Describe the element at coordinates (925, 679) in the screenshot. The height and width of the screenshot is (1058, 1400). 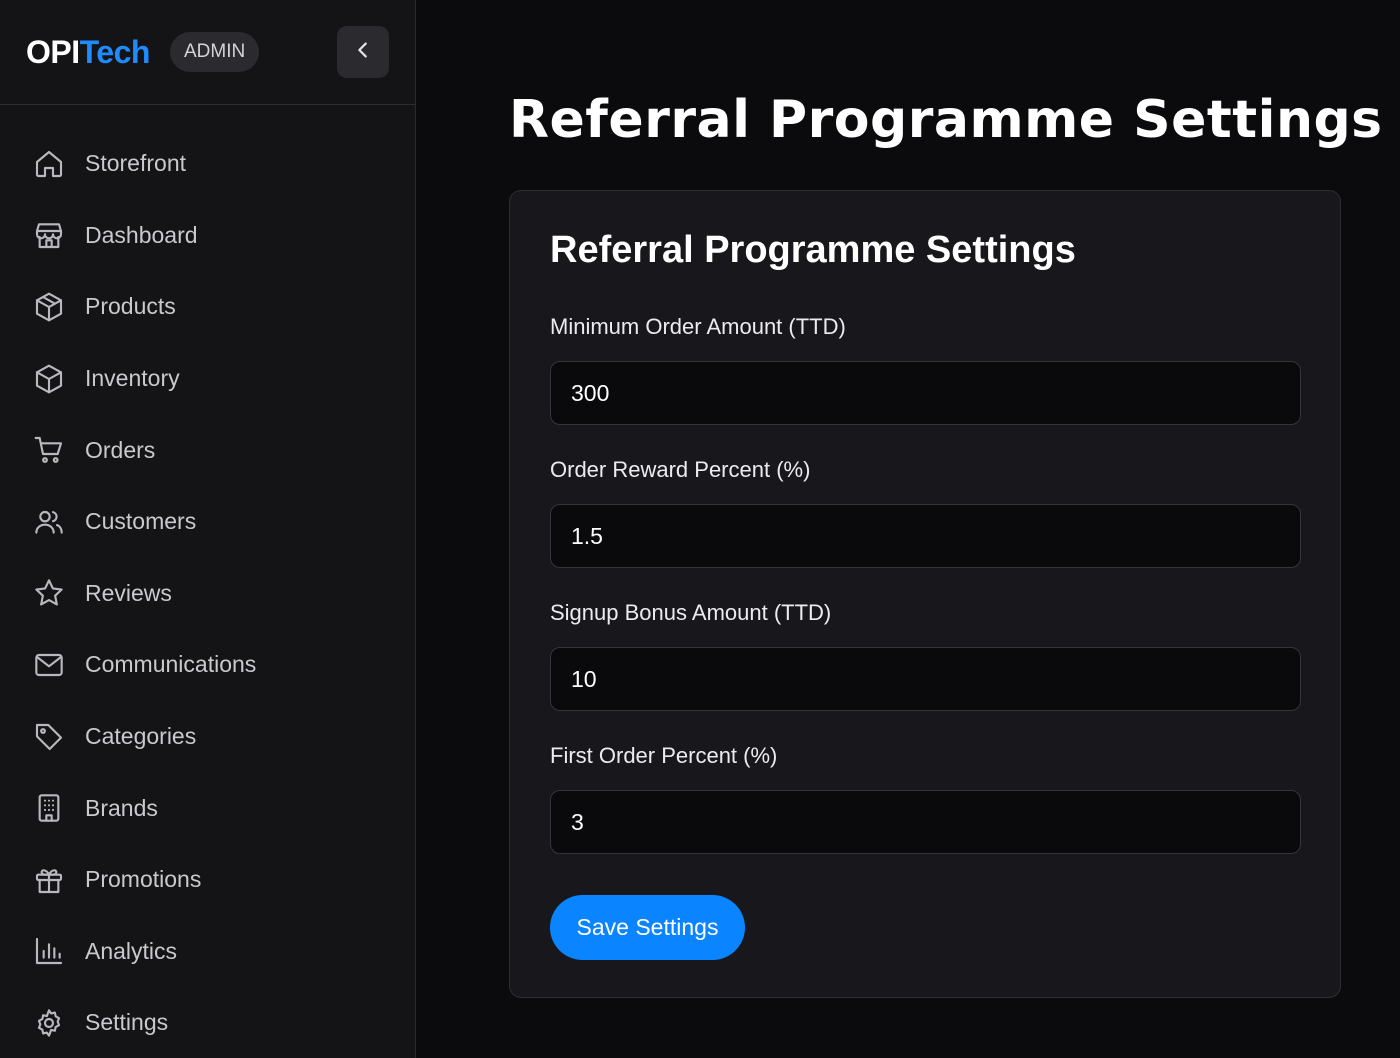
I see `signup-bonus-amount-input` at that location.